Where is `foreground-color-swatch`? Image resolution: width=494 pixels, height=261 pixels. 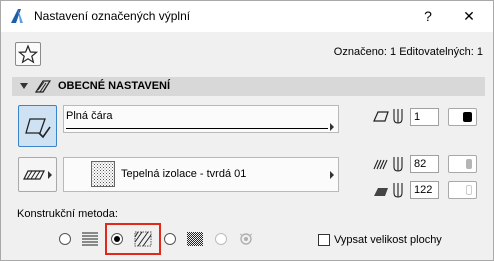 foreground-color-swatch is located at coordinates (462, 164).